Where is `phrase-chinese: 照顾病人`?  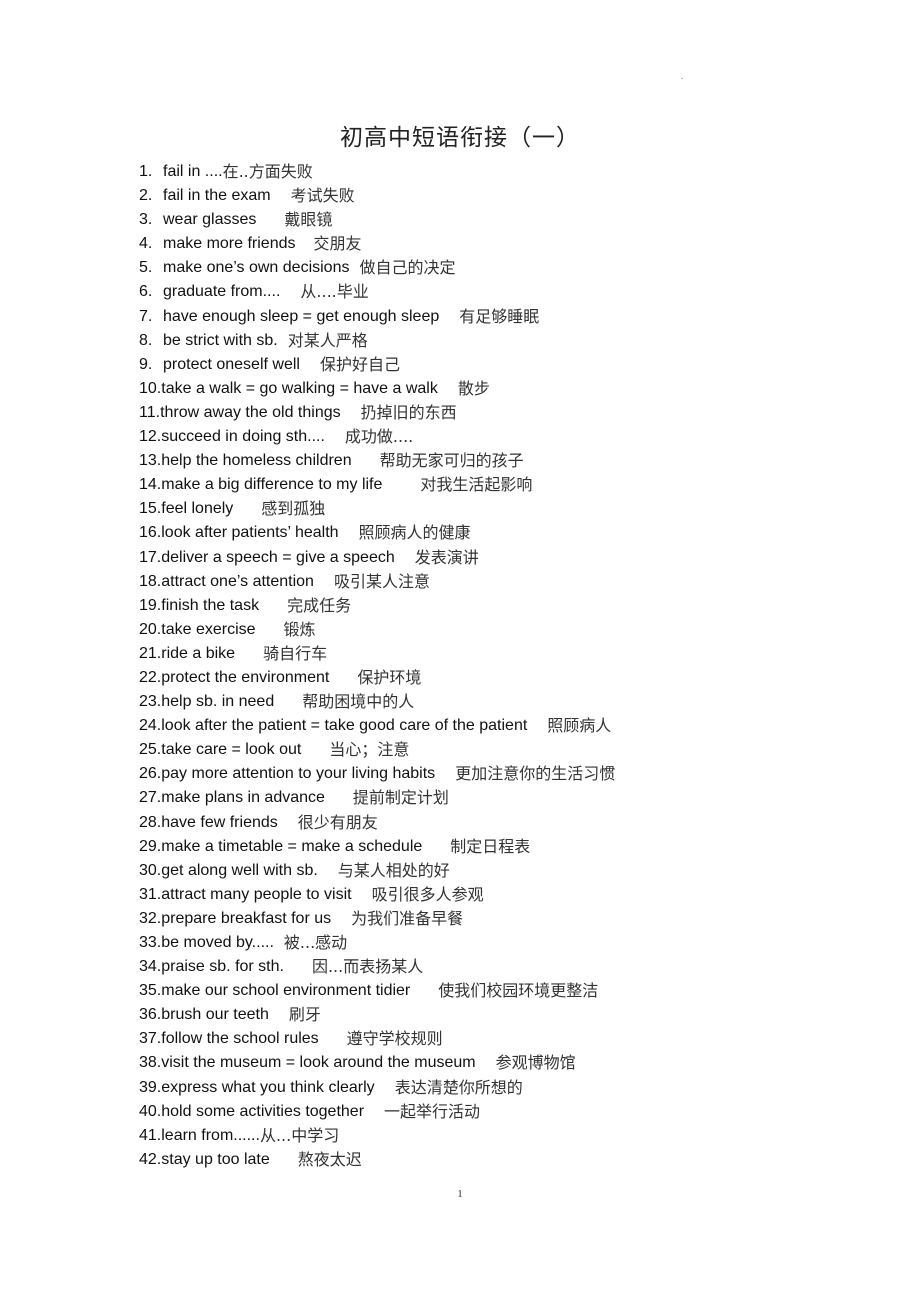
phrase-chinese: 照顾病人 is located at coordinates (579, 726).